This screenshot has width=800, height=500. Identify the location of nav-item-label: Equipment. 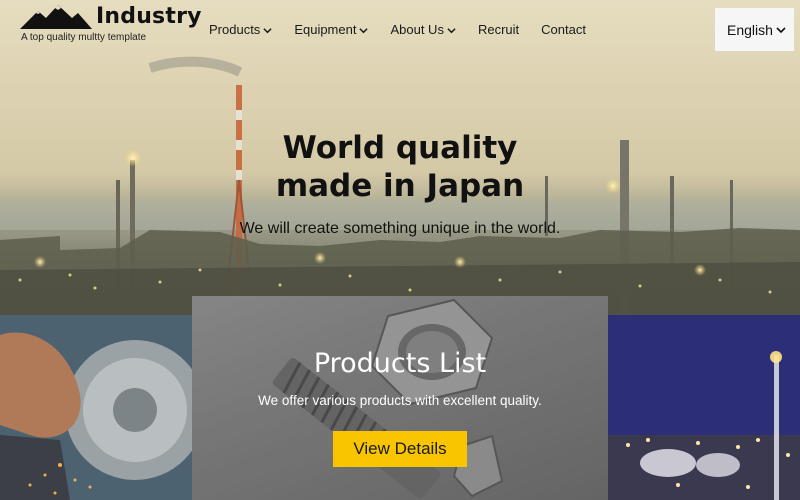
(325, 29).